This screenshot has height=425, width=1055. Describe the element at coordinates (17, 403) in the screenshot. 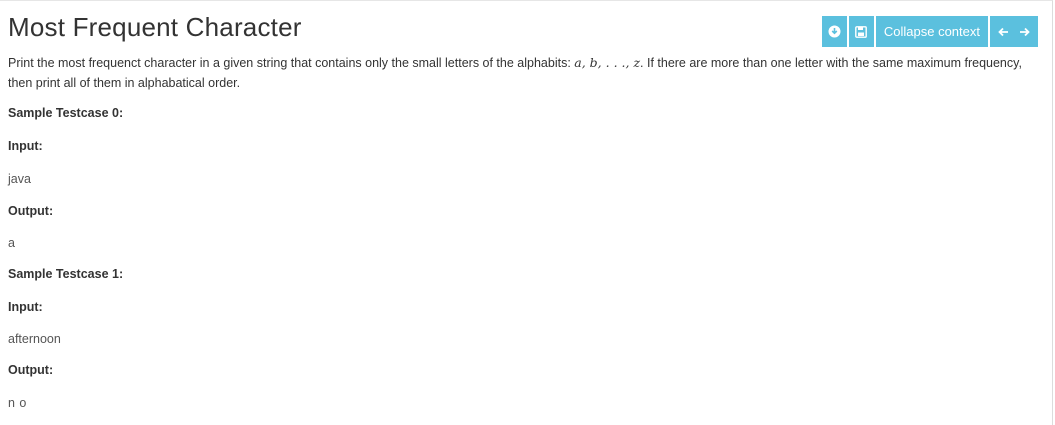

I see `testcase-1-output-value: n o` at that location.